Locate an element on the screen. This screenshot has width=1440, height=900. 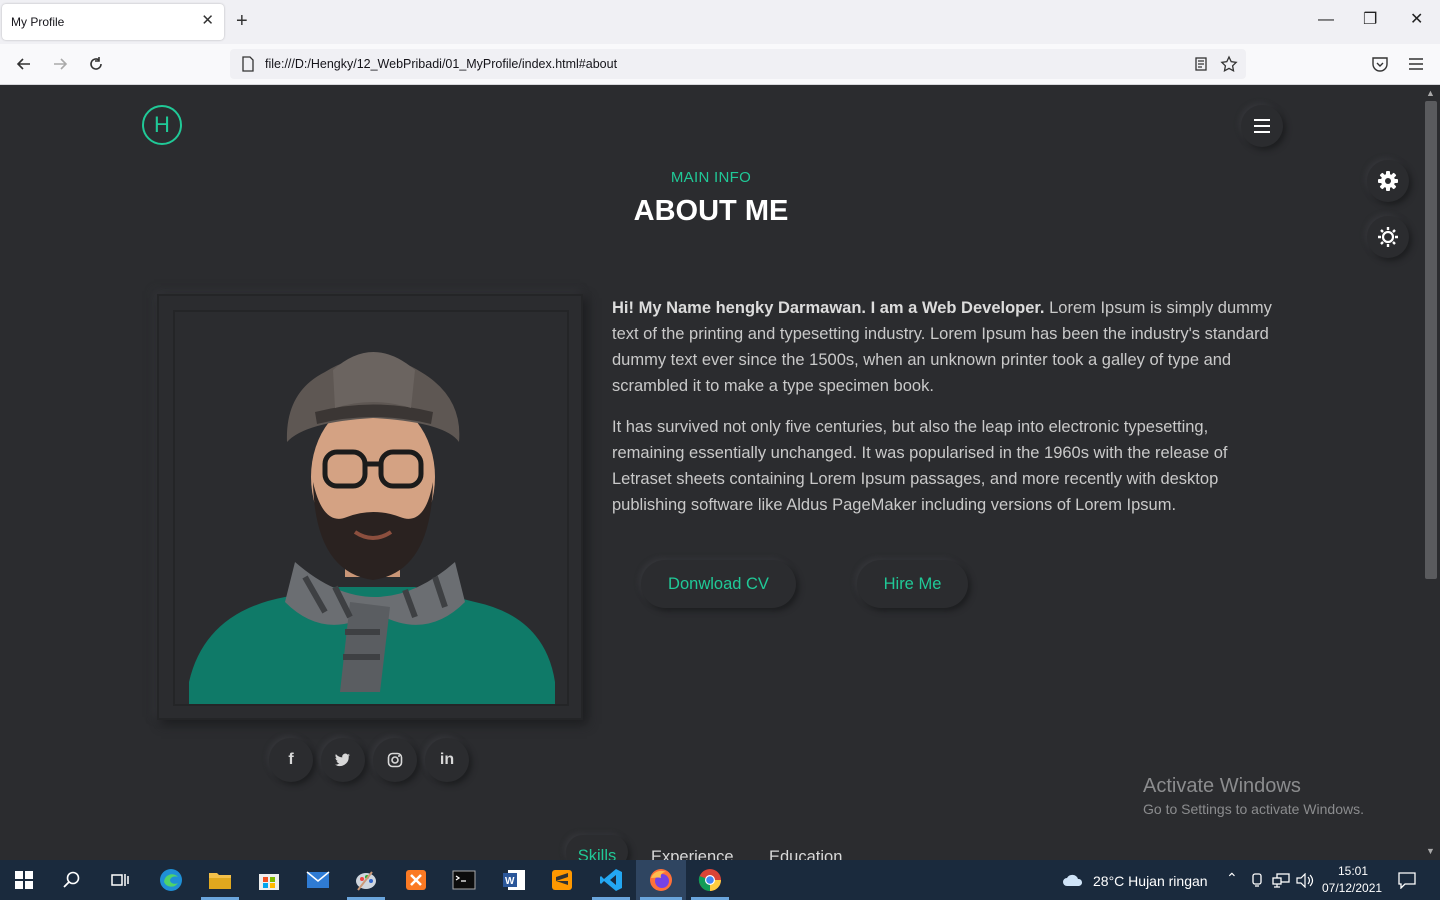
xampp-taskbar-button is located at coordinates (416, 880).